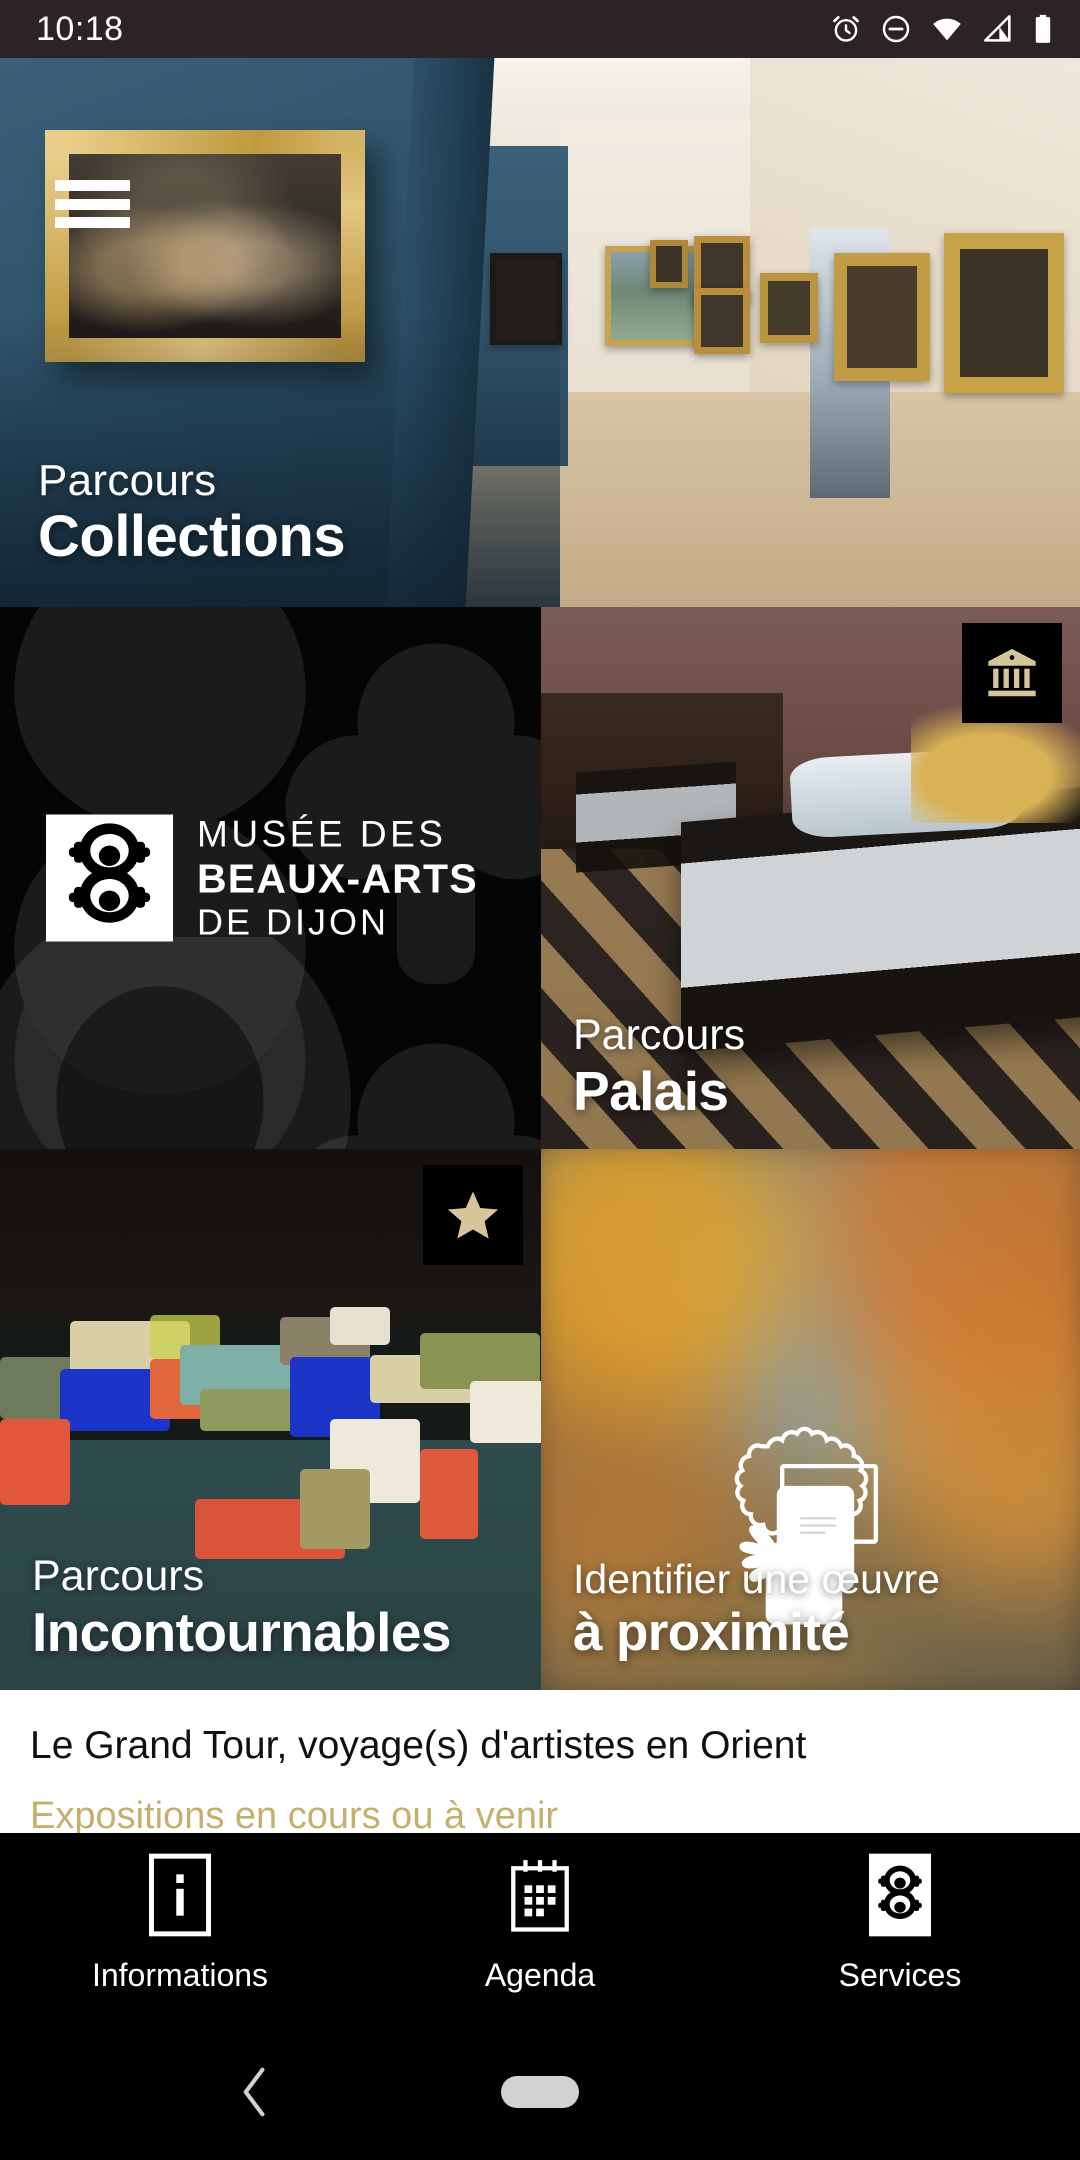 The width and height of the screenshot is (1080, 2160). I want to click on tile-identifier-oeuvre-proximite: Identifier une œuvre à proximité, so click(810, 1419).